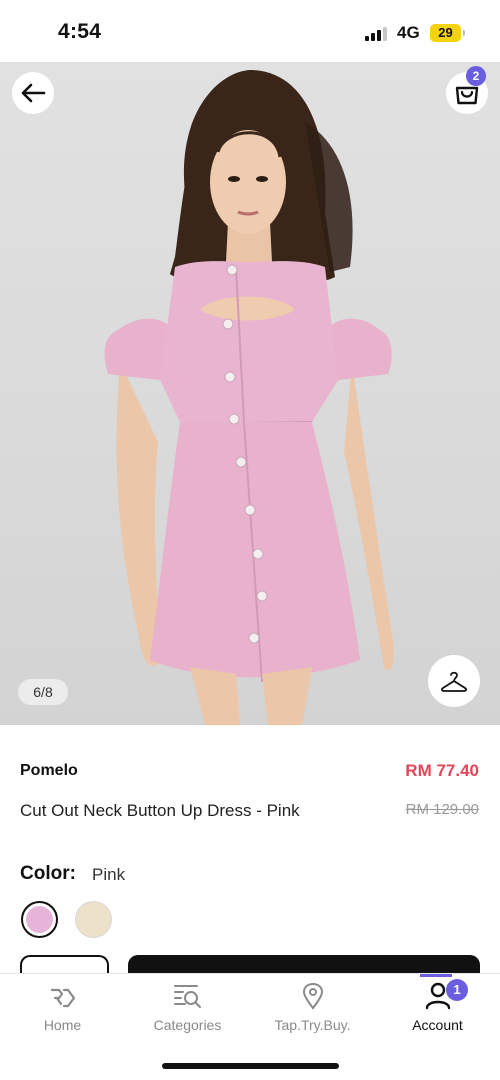 The width and height of the screenshot is (500, 1080). I want to click on home-indicator, so click(250, 1066).